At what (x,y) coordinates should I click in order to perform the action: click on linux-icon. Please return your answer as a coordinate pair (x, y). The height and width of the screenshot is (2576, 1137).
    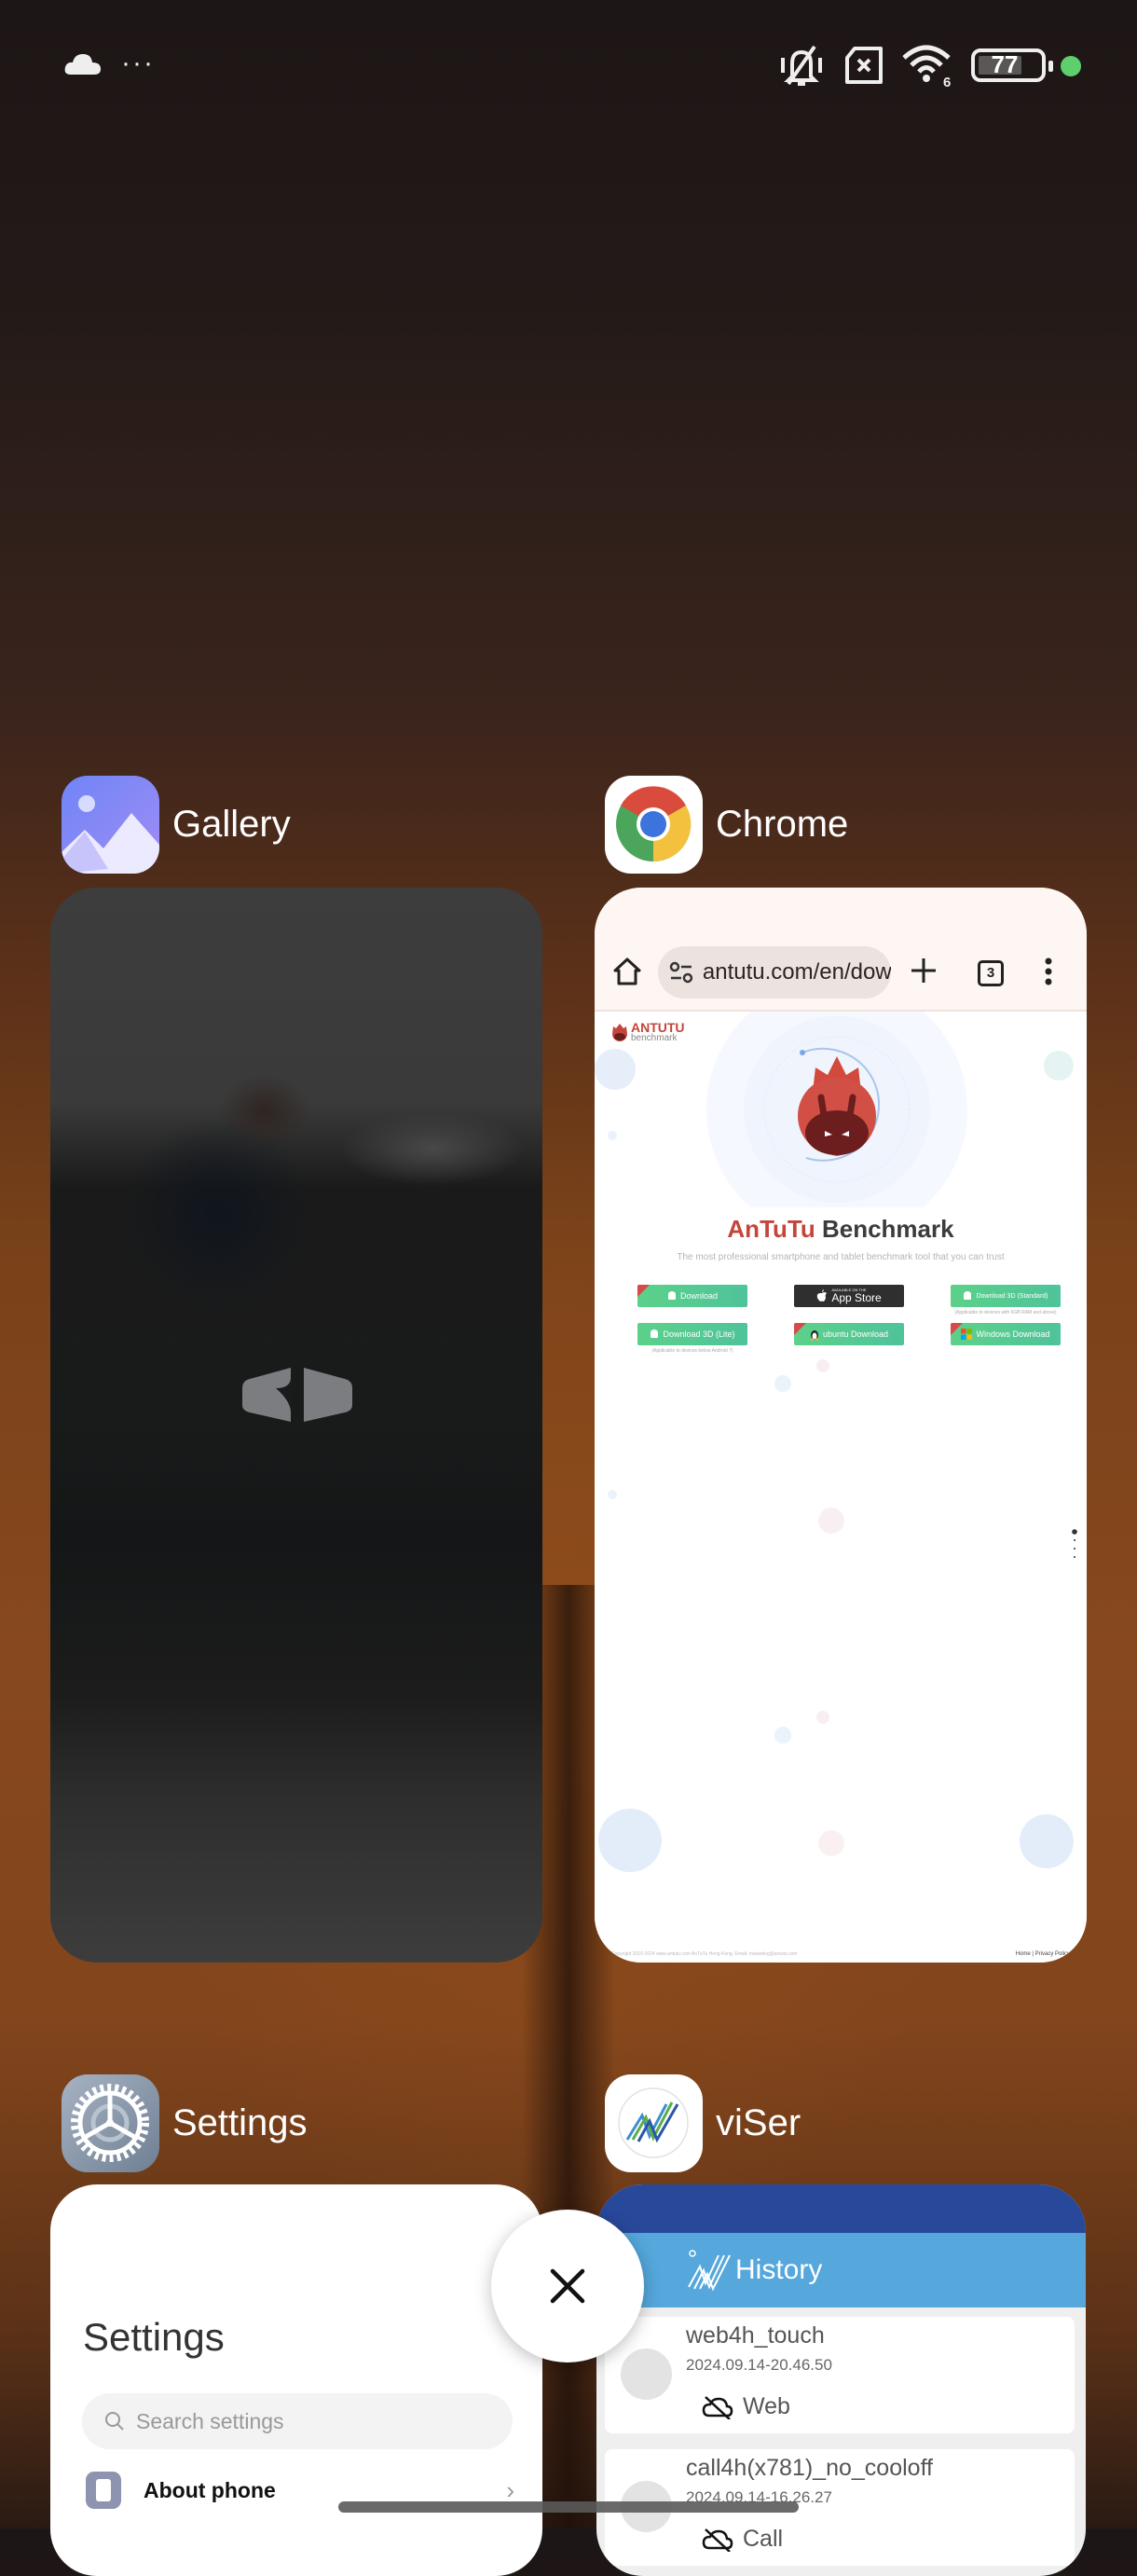
    Looking at the image, I should click on (814, 1335).